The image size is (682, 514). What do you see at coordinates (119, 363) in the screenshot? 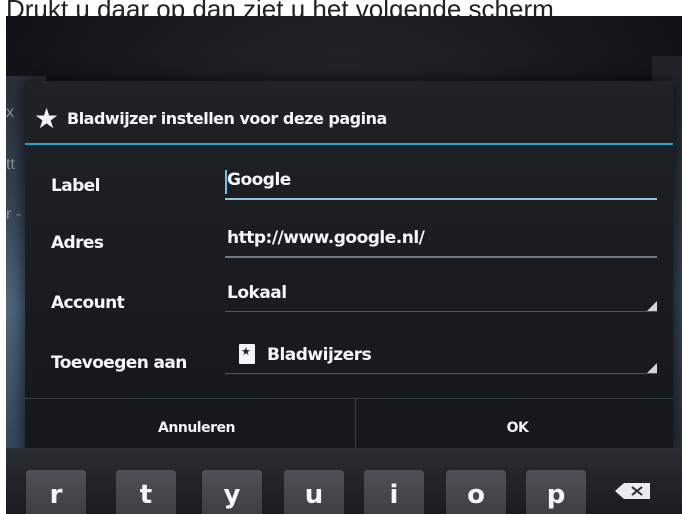
I see `add-to-field-label: Toevoegen aan` at bounding box center [119, 363].